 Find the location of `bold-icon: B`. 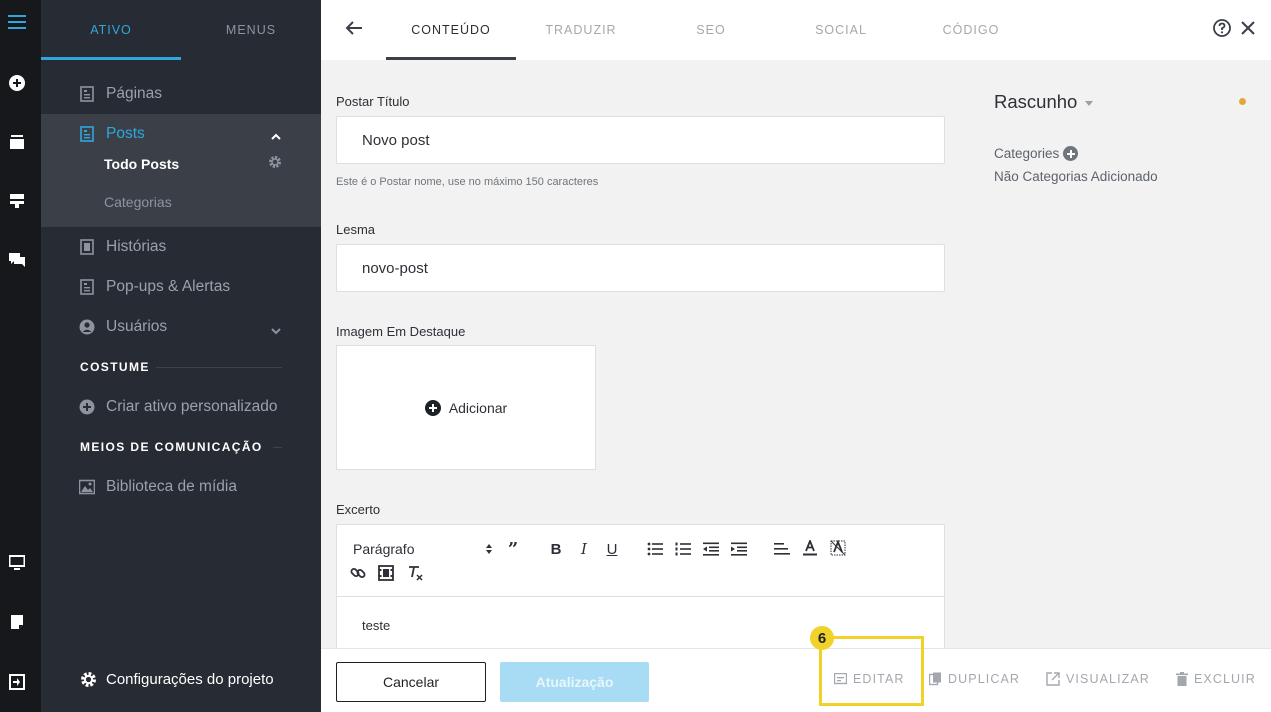

bold-icon: B is located at coordinates (556, 549).